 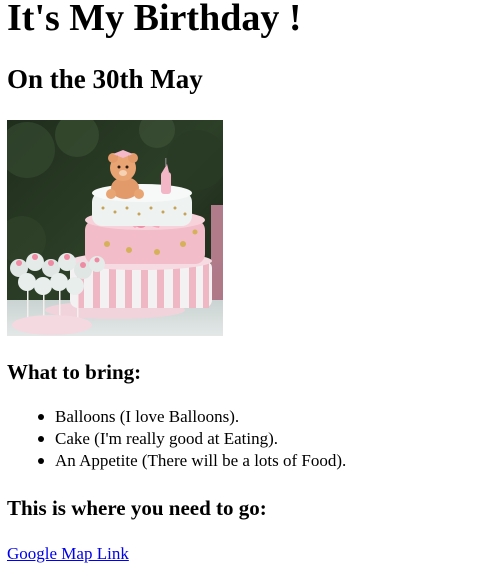 I want to click on list-item: Balloons (I love Balloons)., so click(x=191, y=417).